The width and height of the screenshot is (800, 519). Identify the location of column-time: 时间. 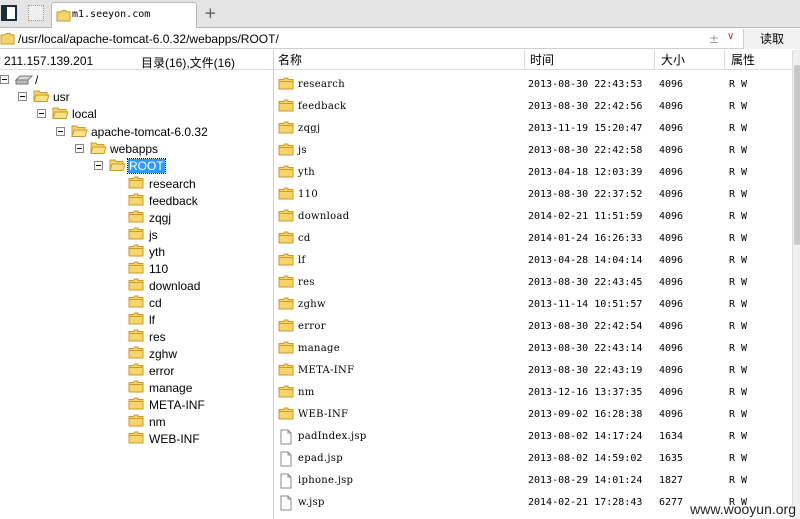
(540, 60).